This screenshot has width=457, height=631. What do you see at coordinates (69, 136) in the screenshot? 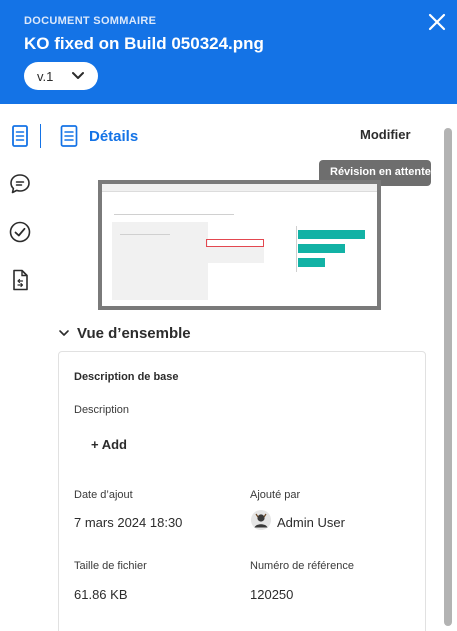
I see `details-document-icon` at bounding box center [69, 136].